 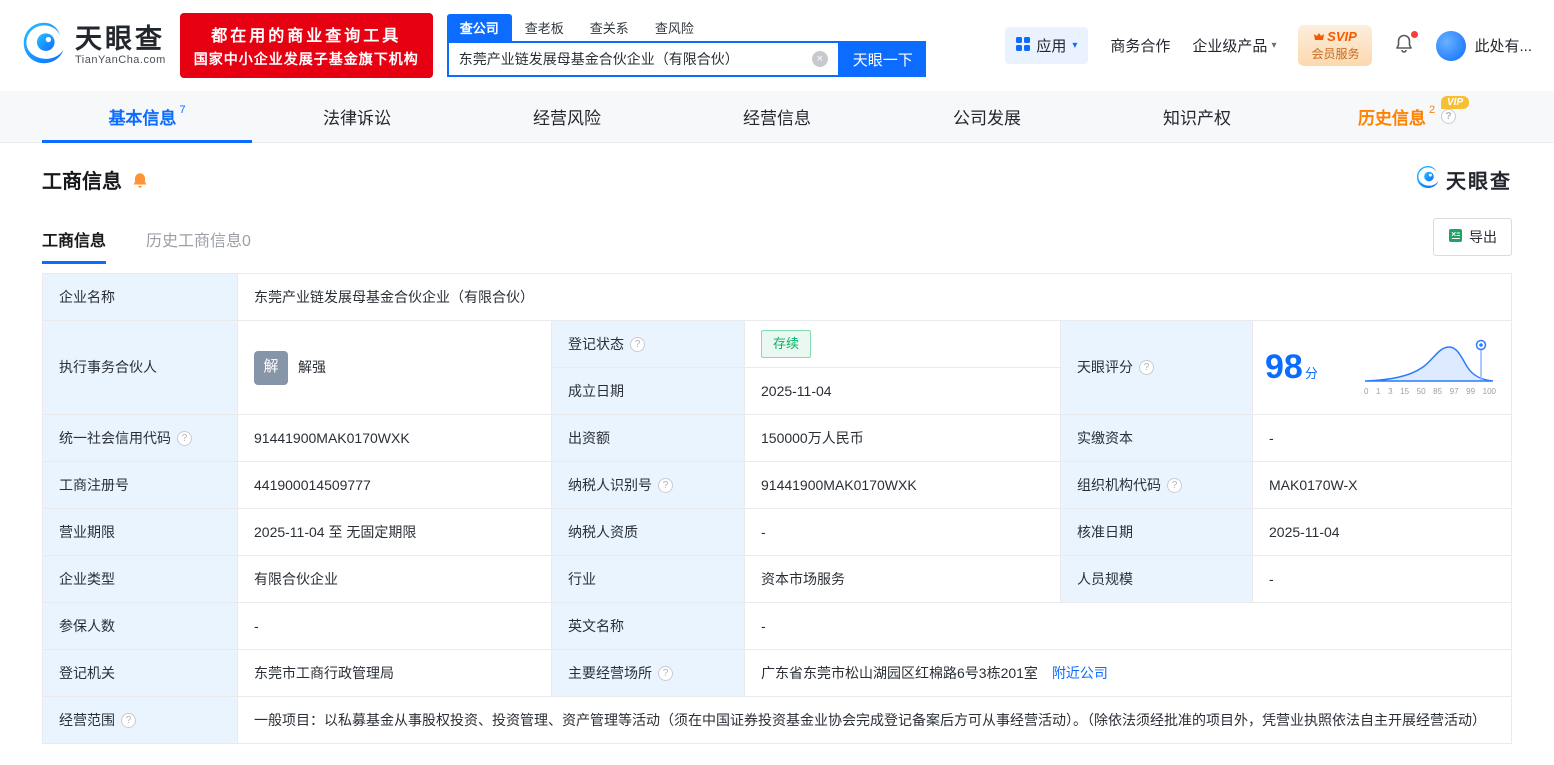 I want to click on tab-legal-proceedings: 法律诉讼, so click(x=357, y=116).